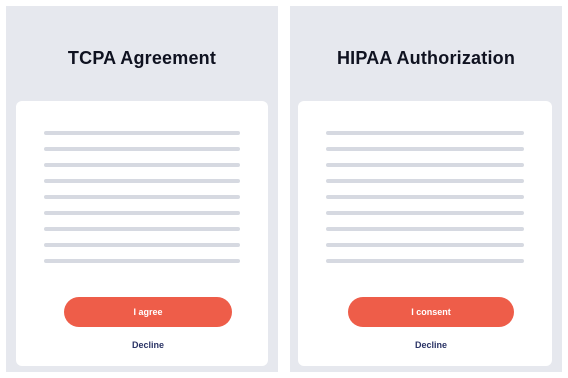  What do you see at coordinates (148, 312) in the screenshot?
I see `i-agree-button: I agree` at bounding box center [148, 312].